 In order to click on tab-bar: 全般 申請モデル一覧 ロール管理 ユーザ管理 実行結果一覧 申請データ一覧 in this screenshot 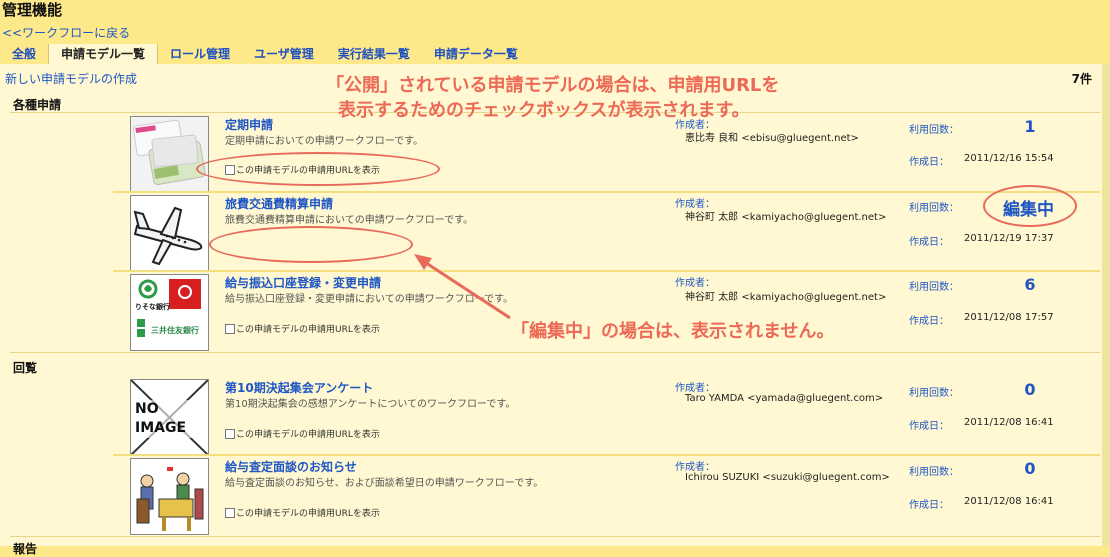, I will do `click(265, 54)`.